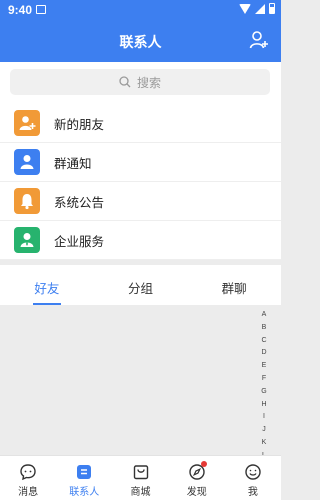 The image size is (320, 500). What do you see at coordinates (79, 241) in the screenshot?
I see `menu-item-label: 企业服务` at bounding box center [79, 241].